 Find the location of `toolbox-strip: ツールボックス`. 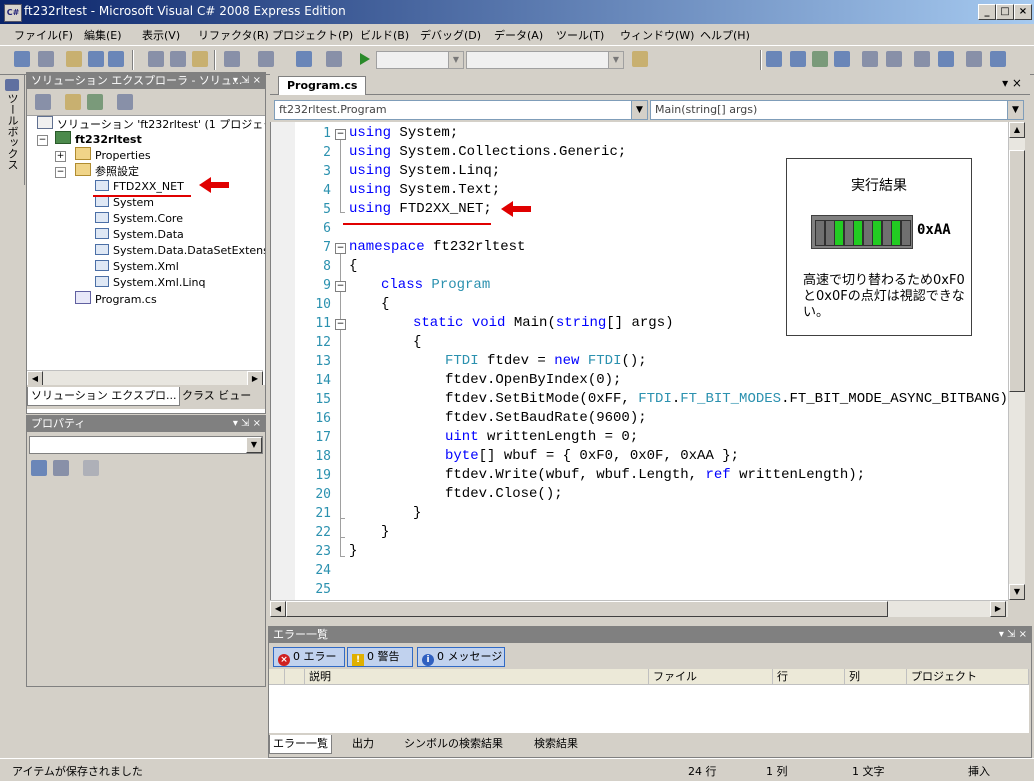

toolbox-strip: ツールボックス is located at coordinates (12, 130).